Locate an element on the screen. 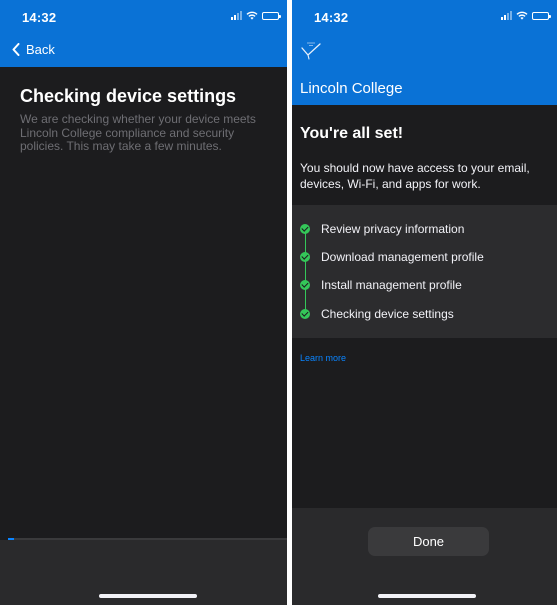  page-title: Checking device settings is located at coordinates (128, 96).